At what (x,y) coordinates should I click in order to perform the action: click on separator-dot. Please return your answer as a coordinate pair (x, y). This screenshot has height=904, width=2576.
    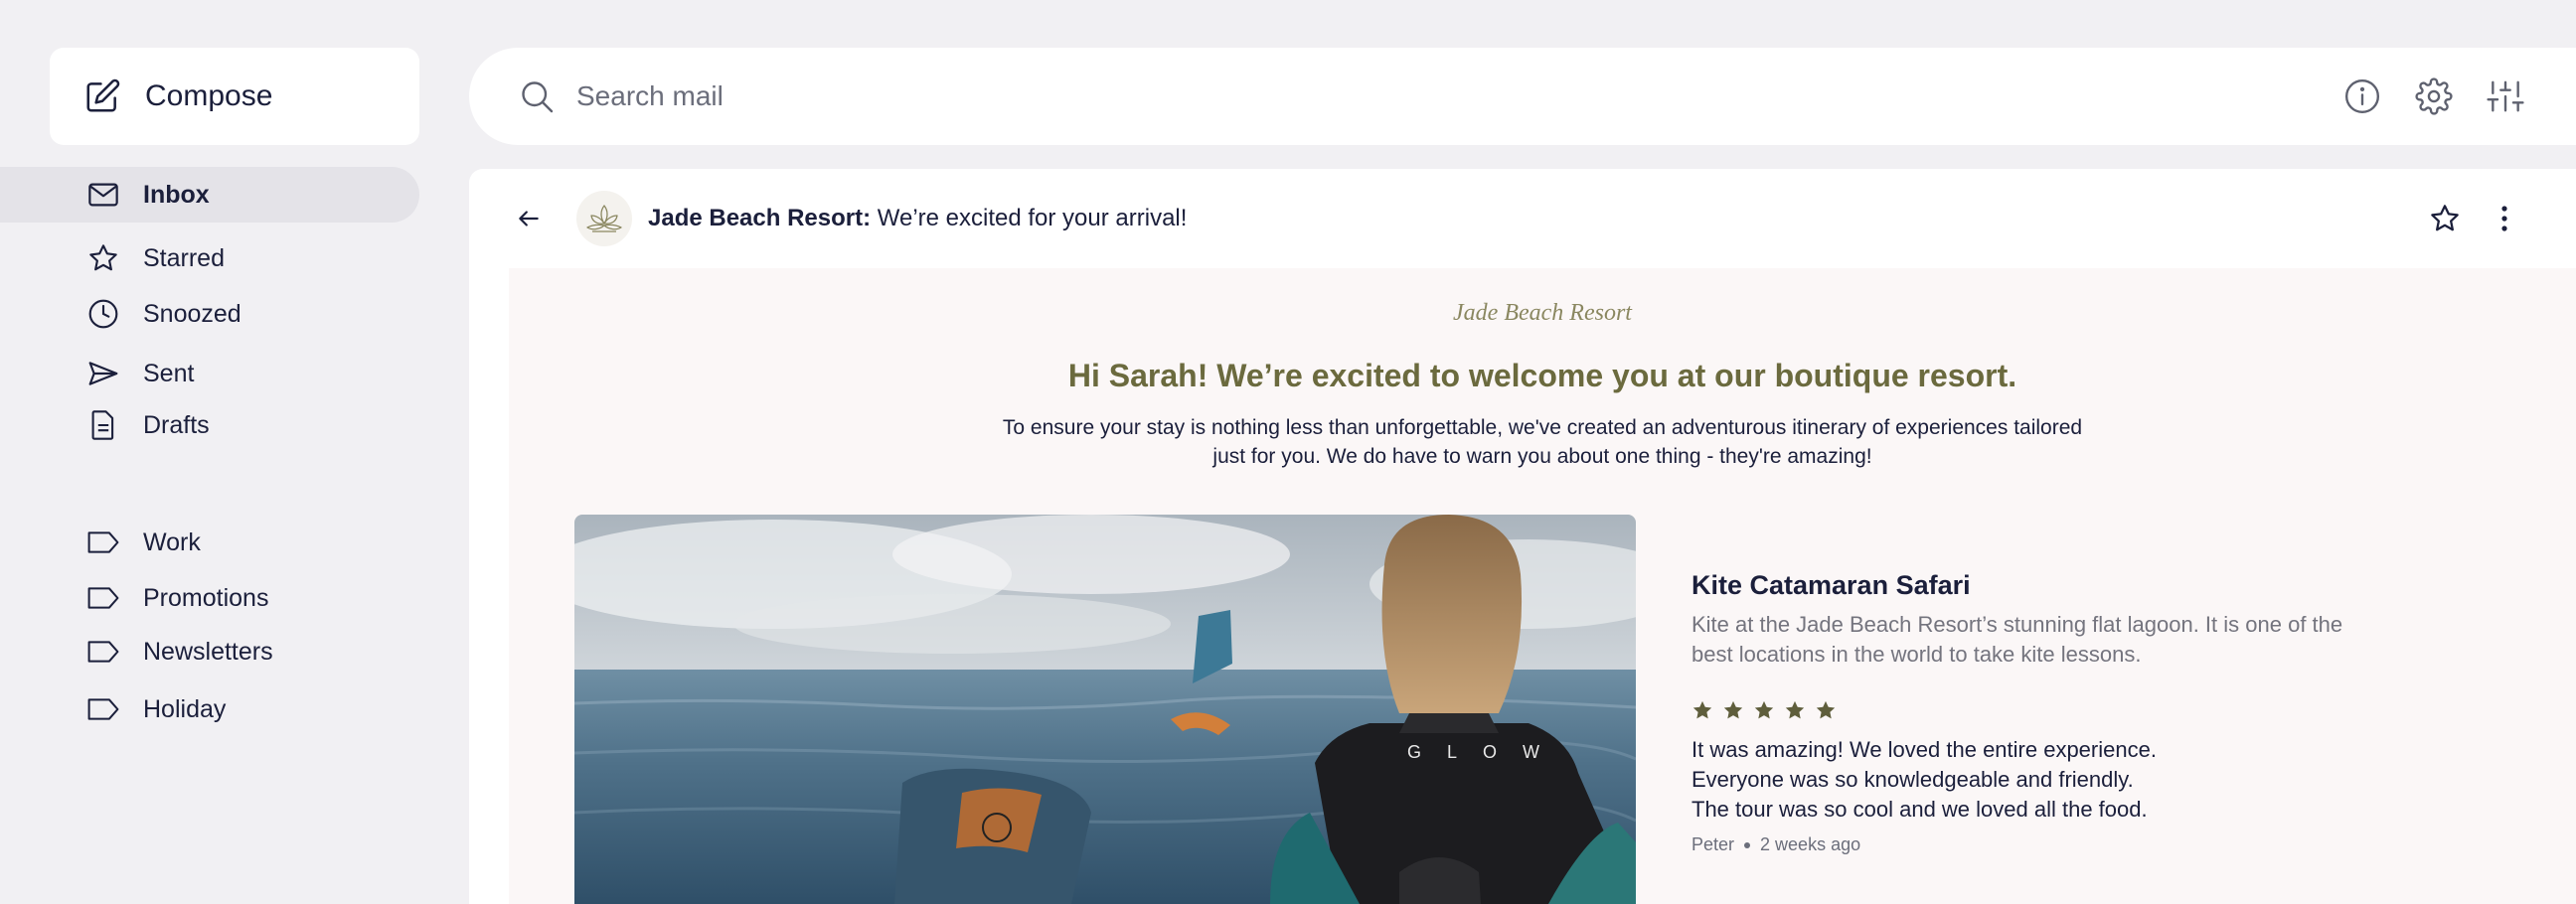
    Looking at the image, I should click on (1747, 844).